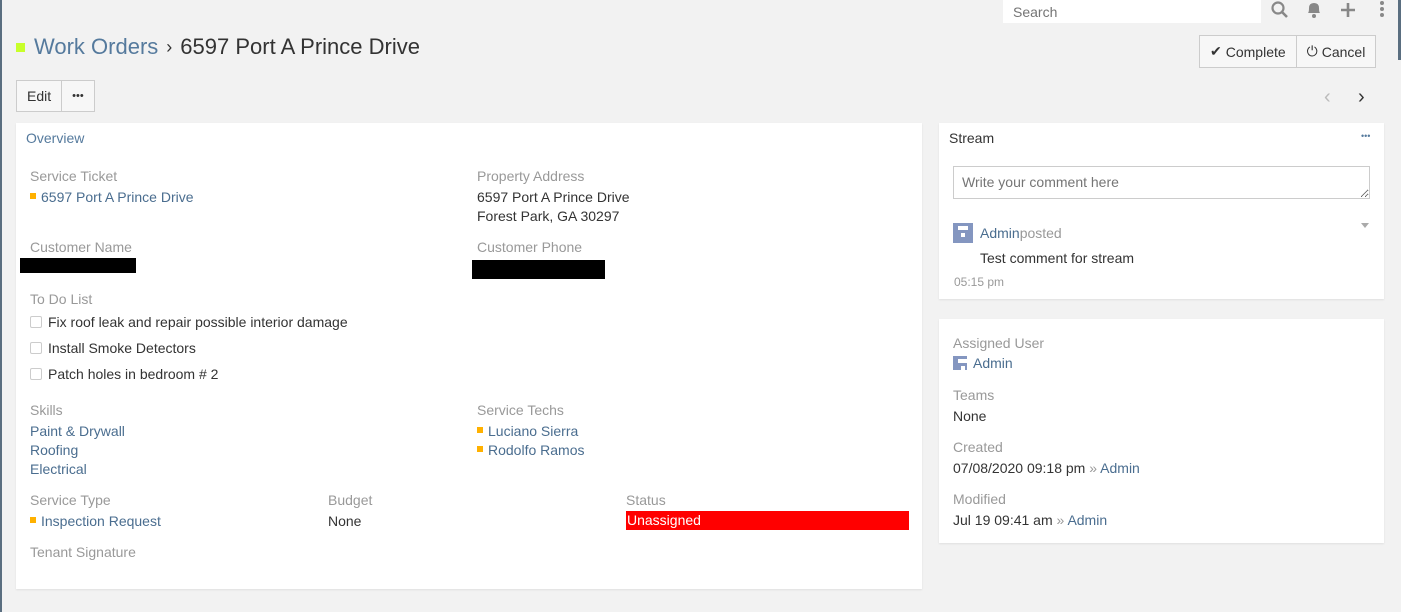  Describe the element at coordinates (970, 416) in the screenshot. I see `teams-value: None` at that location.